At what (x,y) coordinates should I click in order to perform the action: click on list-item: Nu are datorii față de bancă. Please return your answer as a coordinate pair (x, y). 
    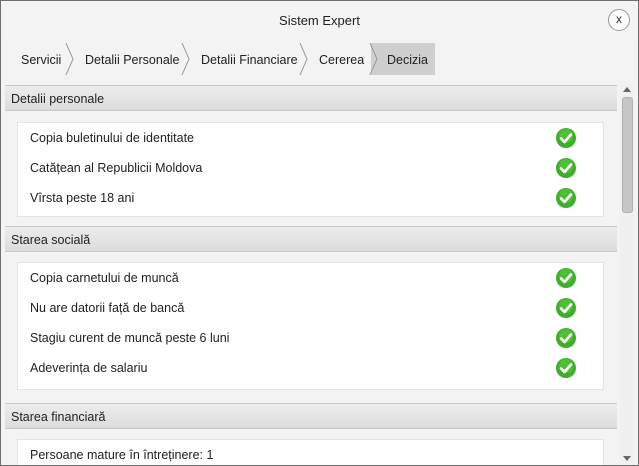
    Looking at the image, I should click on (310, 308).